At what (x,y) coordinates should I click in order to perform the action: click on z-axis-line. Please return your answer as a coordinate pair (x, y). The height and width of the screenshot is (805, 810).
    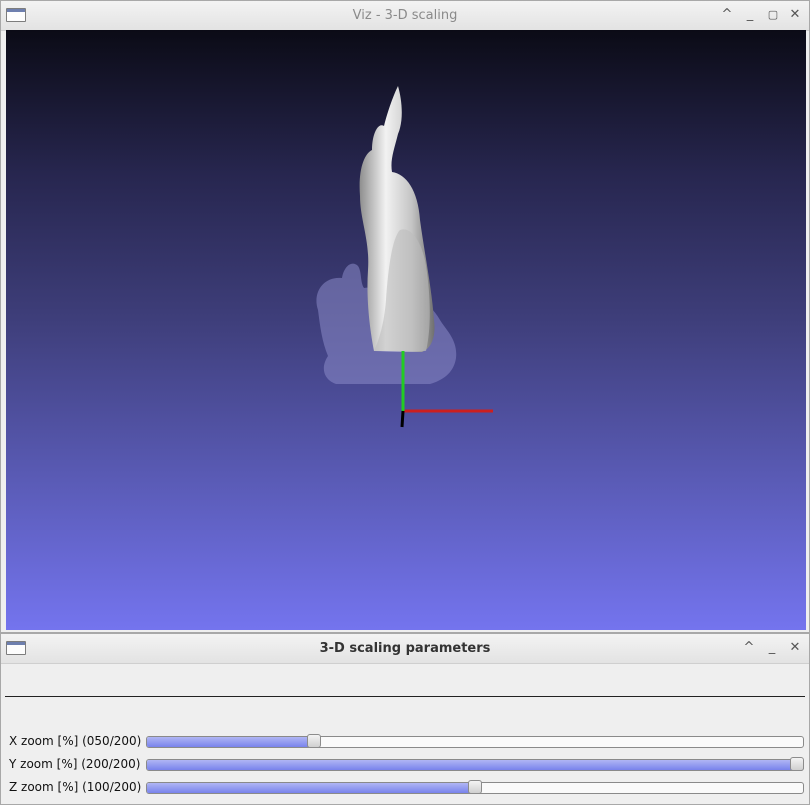
    Looking at the image, I should click on (402, 419).